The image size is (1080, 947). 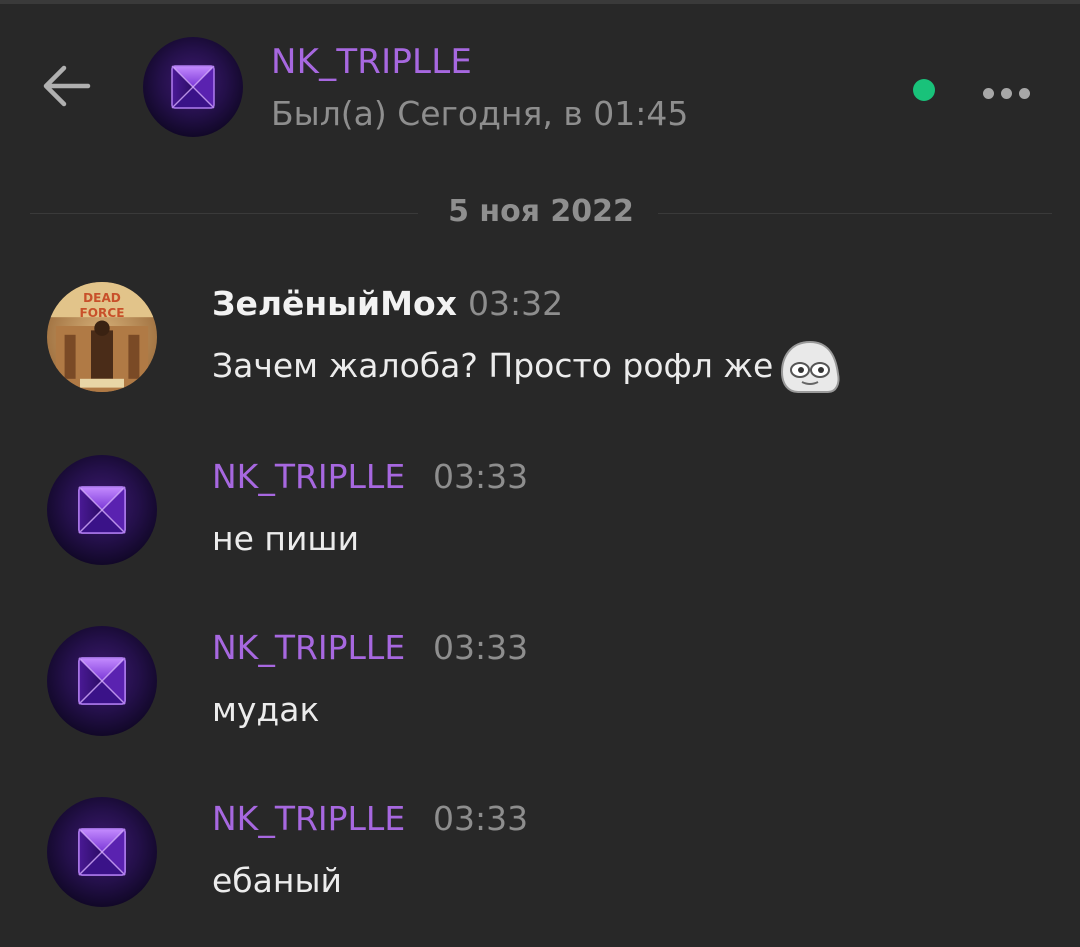 What do you see at coordinates (855, 213) in the screenshot?
I see `divider` at bounding box center [855, 213].